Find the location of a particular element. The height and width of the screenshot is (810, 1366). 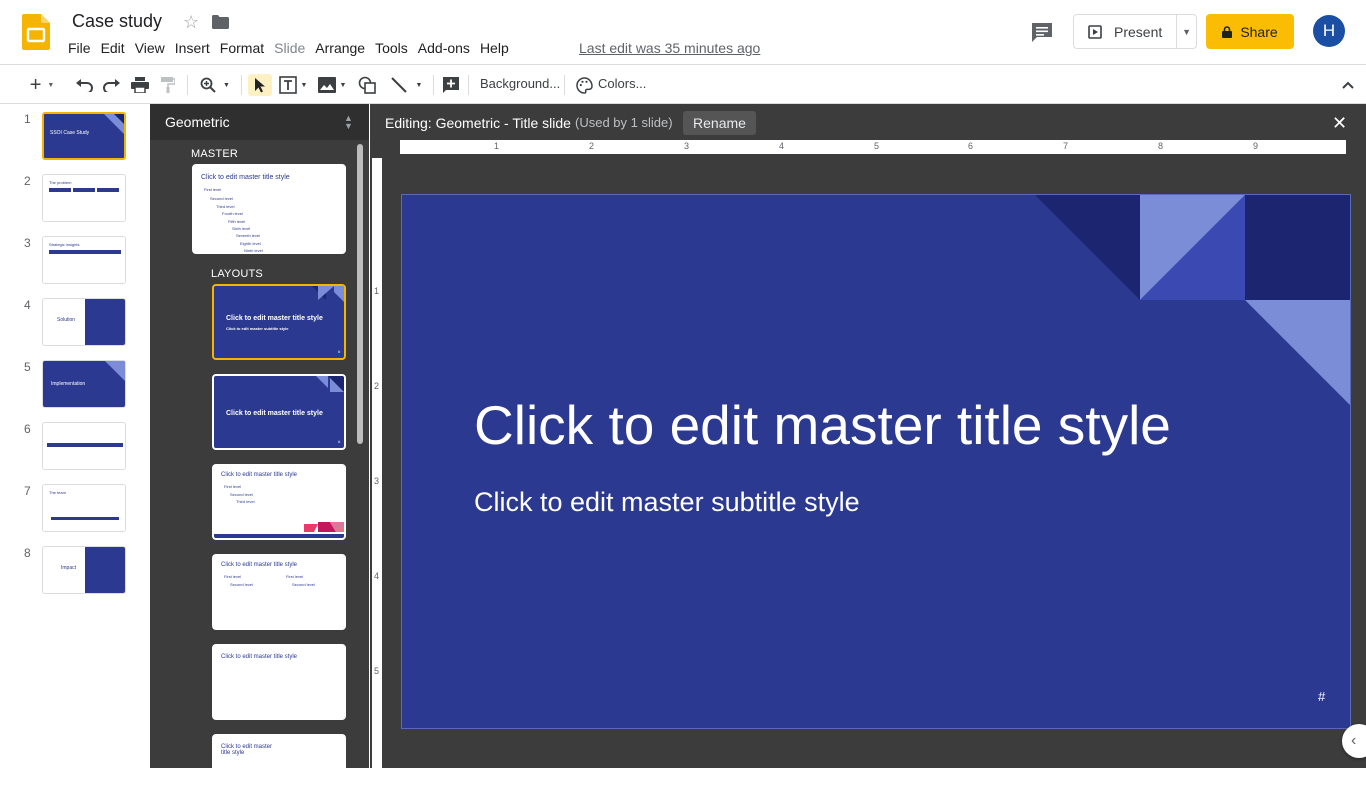

chevron-down-icon: ▼ is located at coordinates (419, 85).